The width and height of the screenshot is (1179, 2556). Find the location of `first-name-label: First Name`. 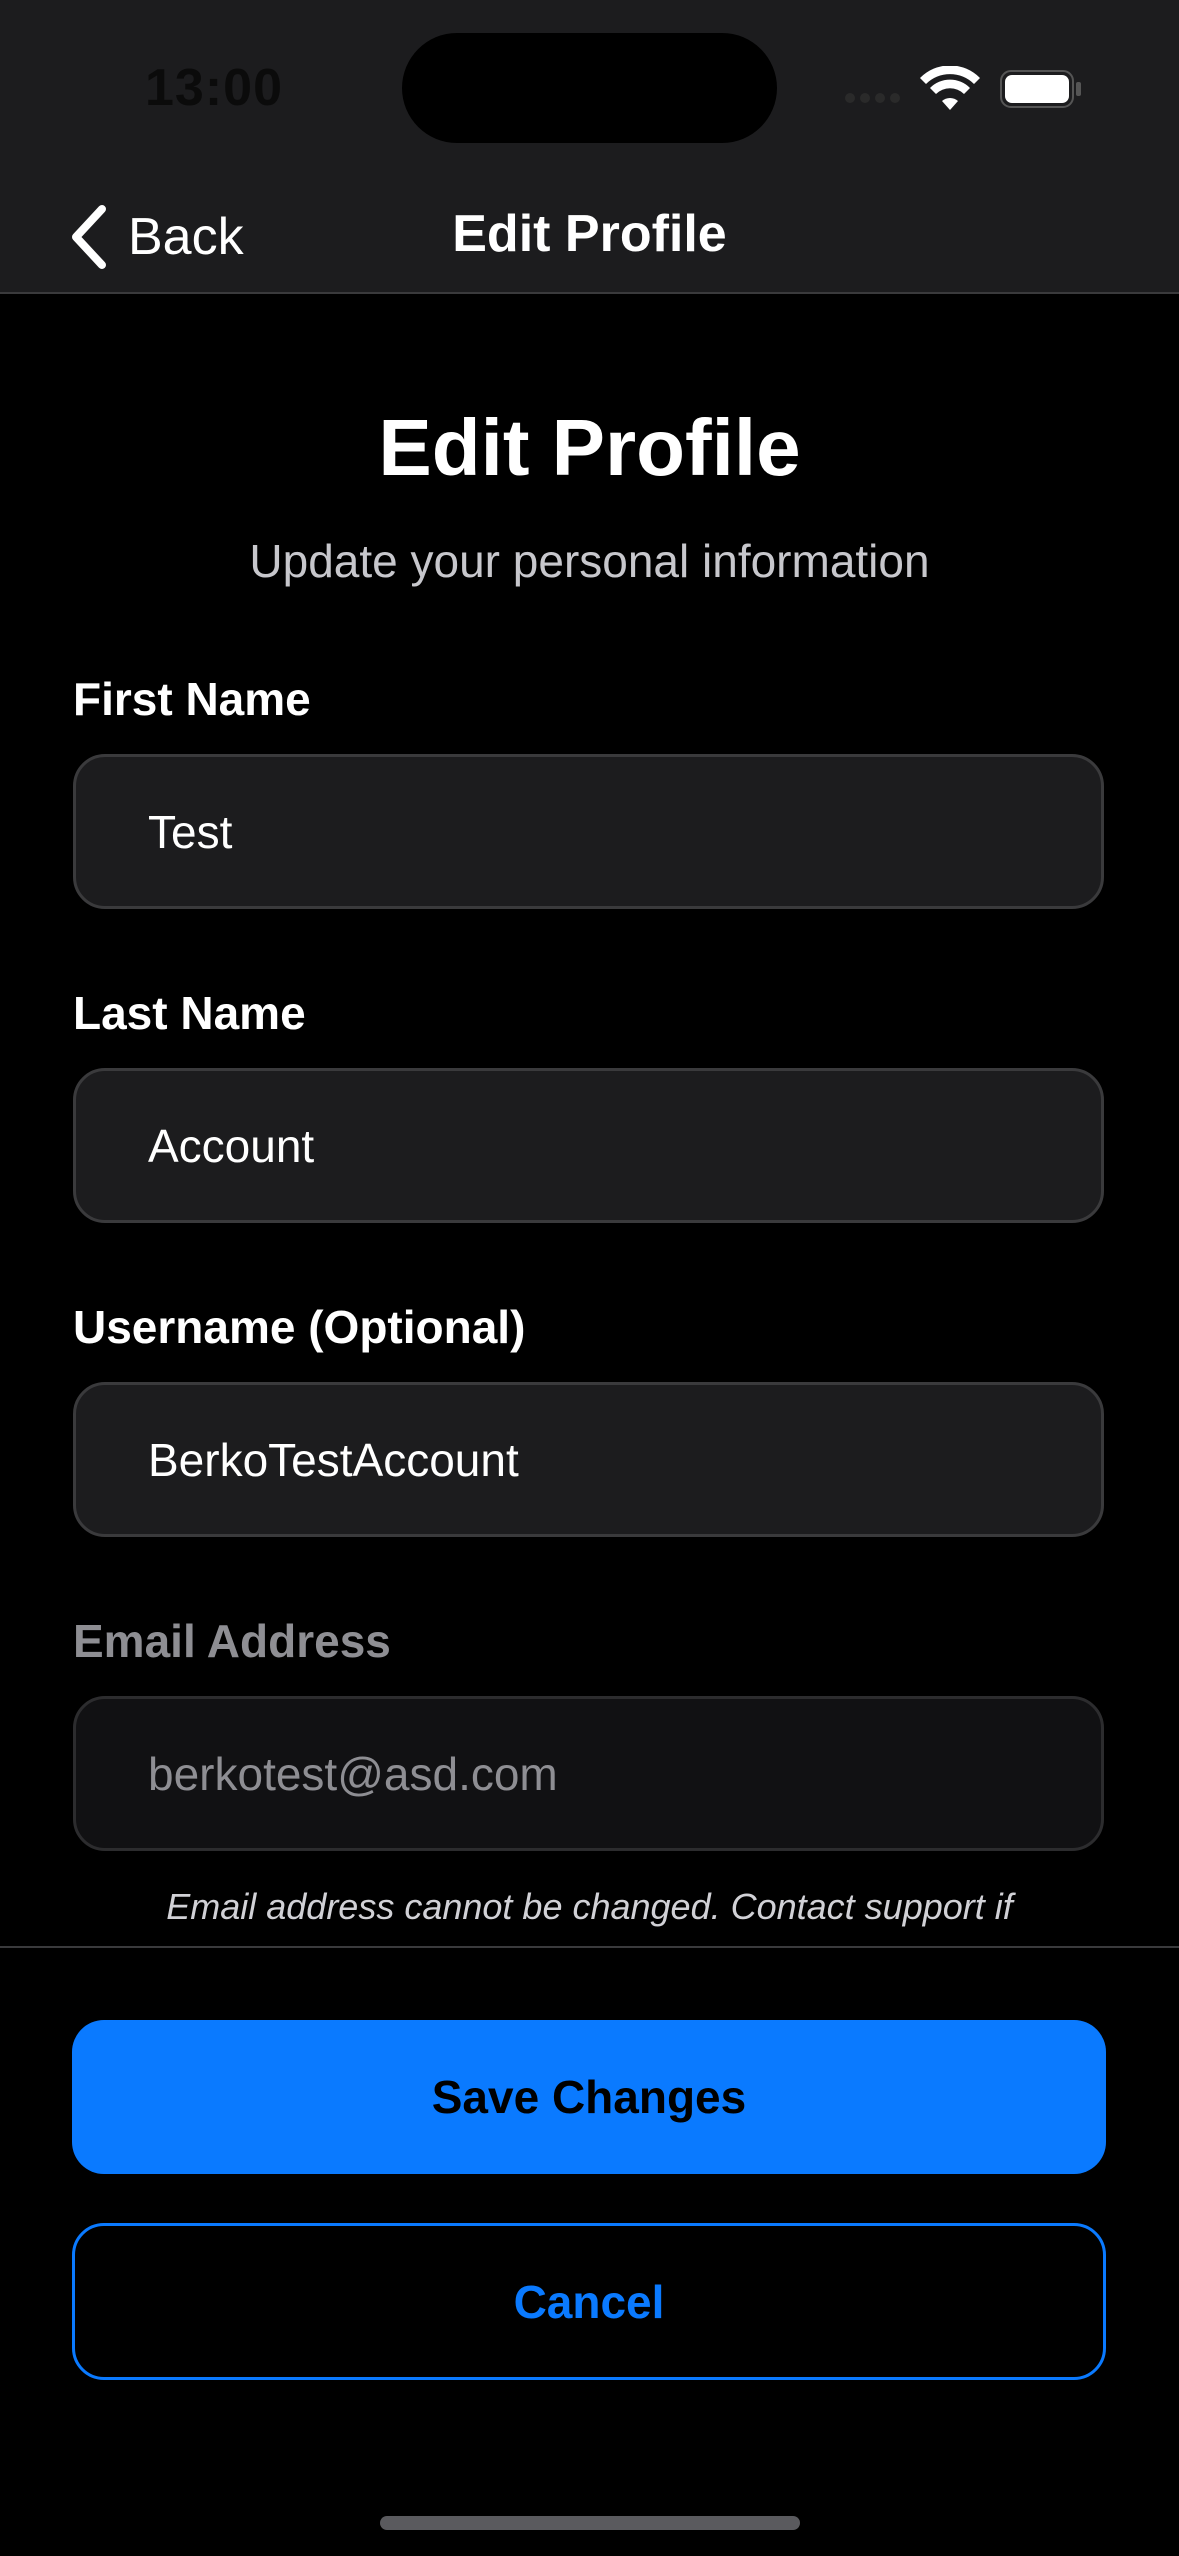

first-name-label: First Name is located at coordinates (192, 699).